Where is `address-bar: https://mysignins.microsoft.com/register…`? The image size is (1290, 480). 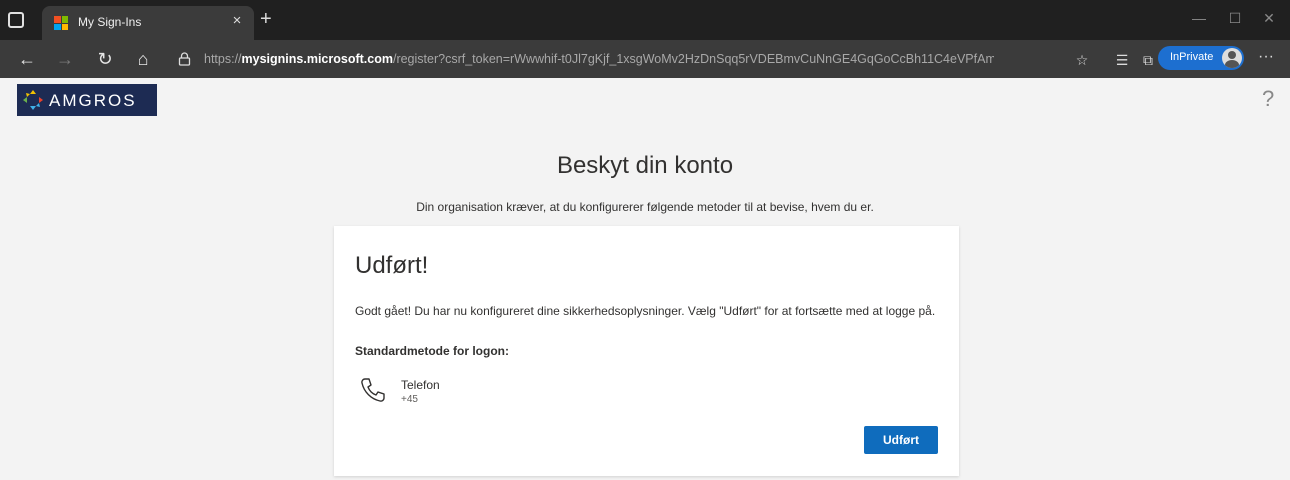
address-bar: https://mysignins.microsoft.com/register… is located at coordinates (616, 59).